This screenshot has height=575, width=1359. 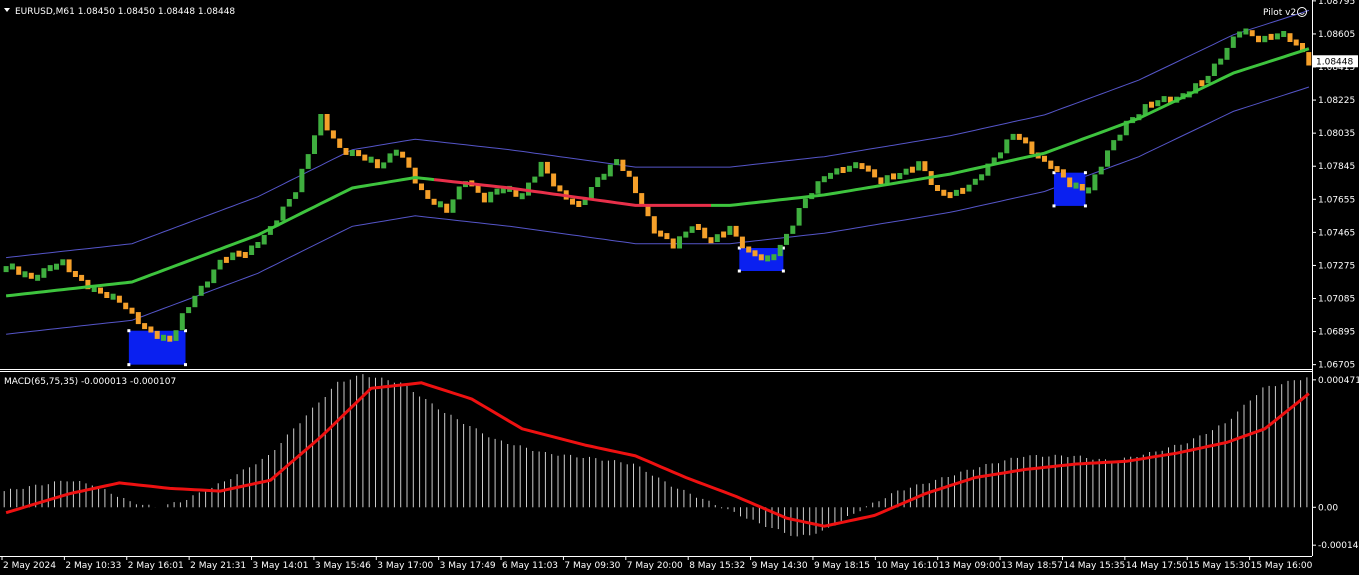 I want to click on time-tick-label: 2 May 2024, so click(x=29, y=566).